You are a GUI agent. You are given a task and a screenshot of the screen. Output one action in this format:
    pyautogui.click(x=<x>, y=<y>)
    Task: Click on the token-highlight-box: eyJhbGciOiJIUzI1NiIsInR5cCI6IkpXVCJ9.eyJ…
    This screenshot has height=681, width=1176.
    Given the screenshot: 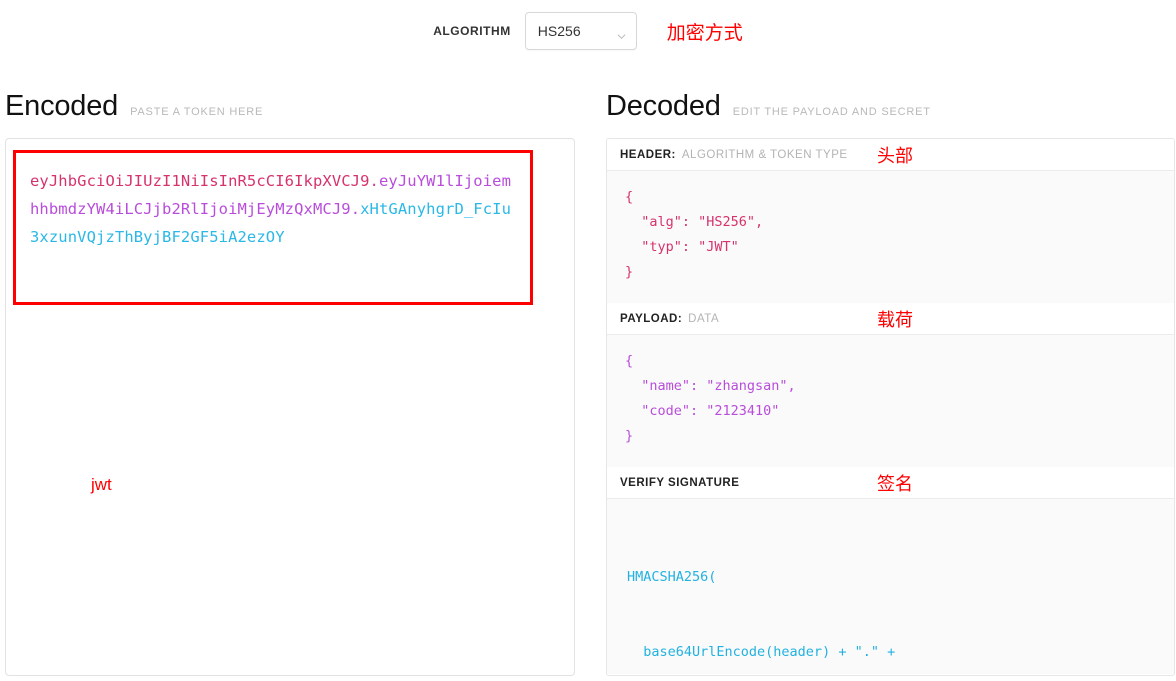 What is the action you would take?
    pyautogui.click(x=273, y=227)
    